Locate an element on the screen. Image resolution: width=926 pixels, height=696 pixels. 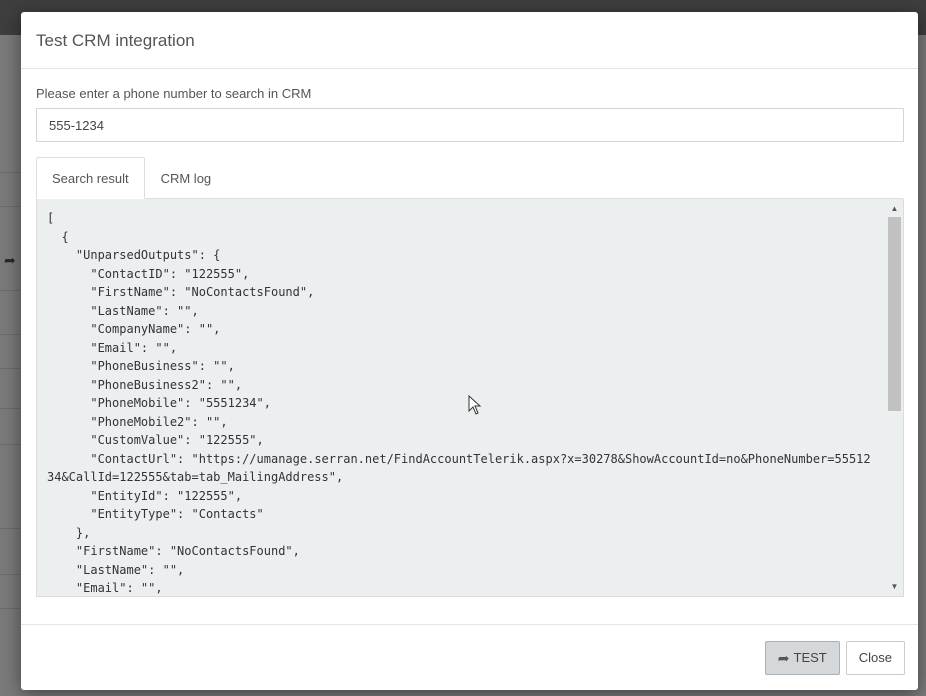
result-scrollbar: ▲ ▼ is located at coordinates (894, 397).